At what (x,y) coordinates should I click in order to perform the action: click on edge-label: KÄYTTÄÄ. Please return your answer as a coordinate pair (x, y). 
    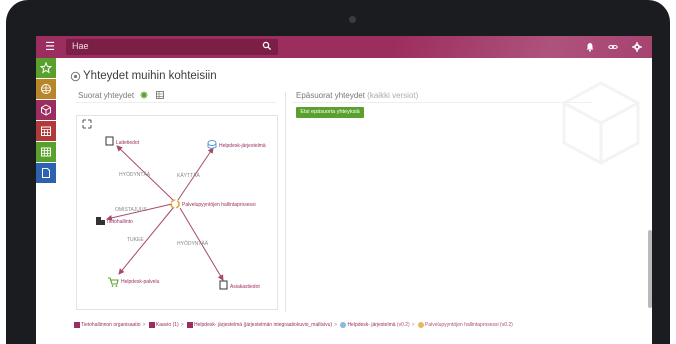
    Looking at the image, I should click on (188, 175).